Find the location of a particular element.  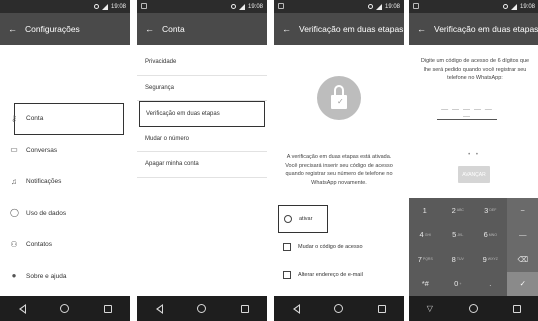

android-nav-bar: ▽ is located at coordinates (473, 308).